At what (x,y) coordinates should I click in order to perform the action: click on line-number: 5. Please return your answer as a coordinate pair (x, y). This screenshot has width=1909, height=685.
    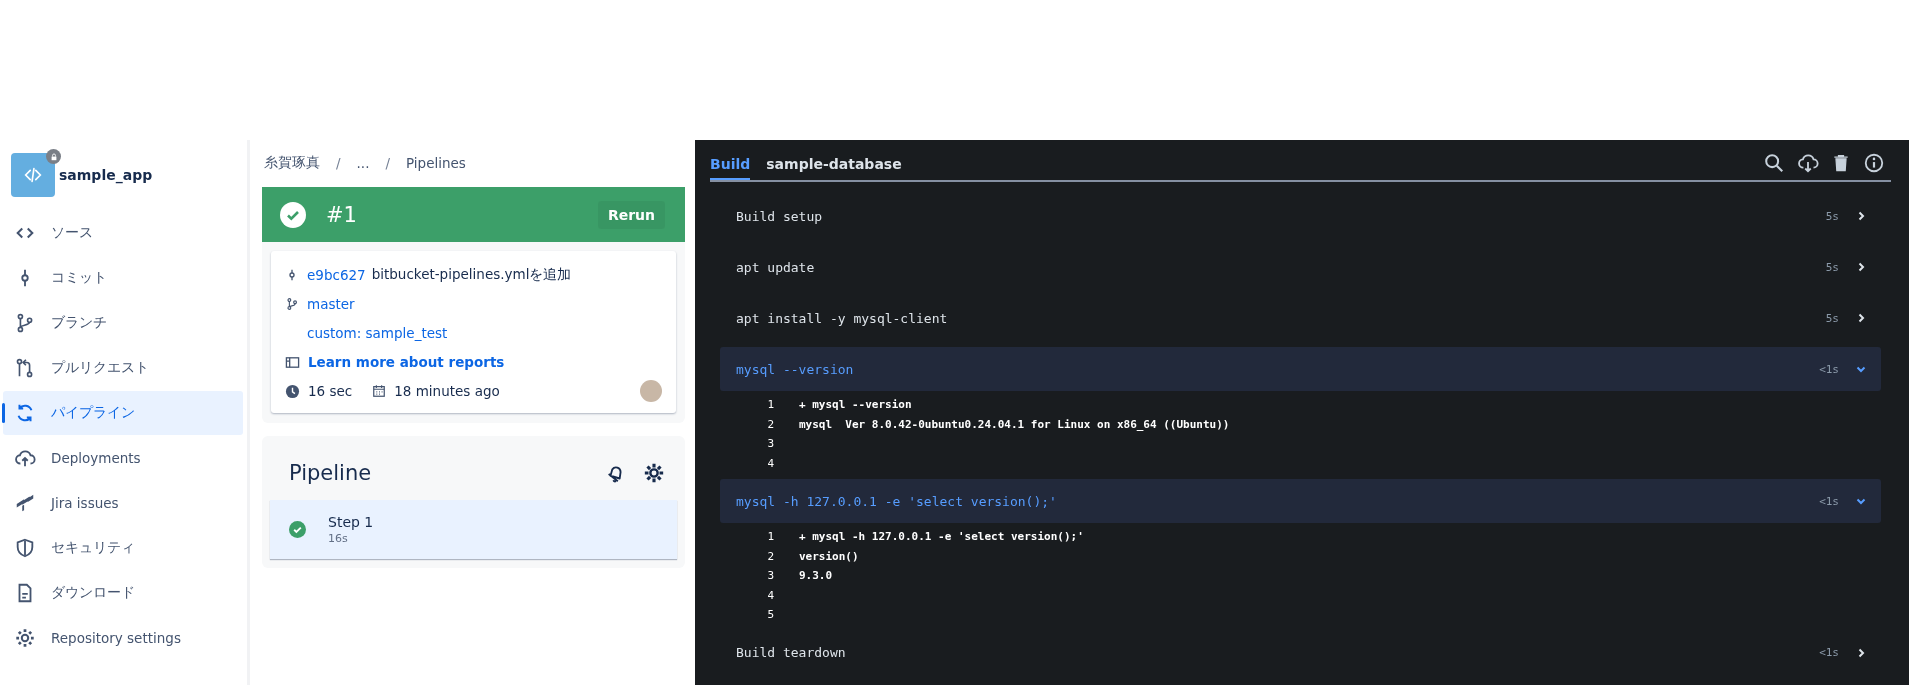
    Looking at the image, I should click on (770, 615).